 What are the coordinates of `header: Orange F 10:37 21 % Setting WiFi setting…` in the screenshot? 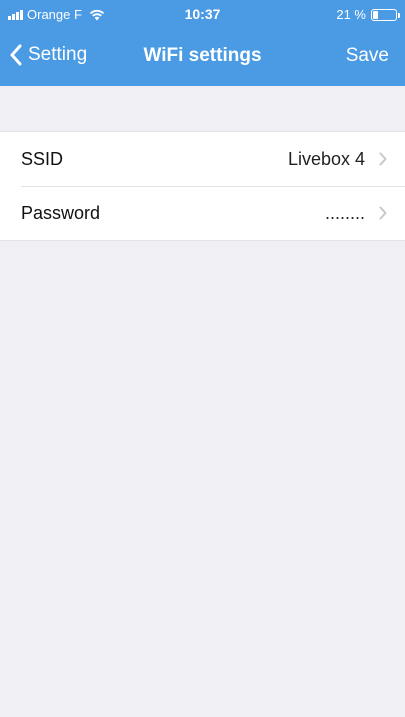 It's located at (202, 43).